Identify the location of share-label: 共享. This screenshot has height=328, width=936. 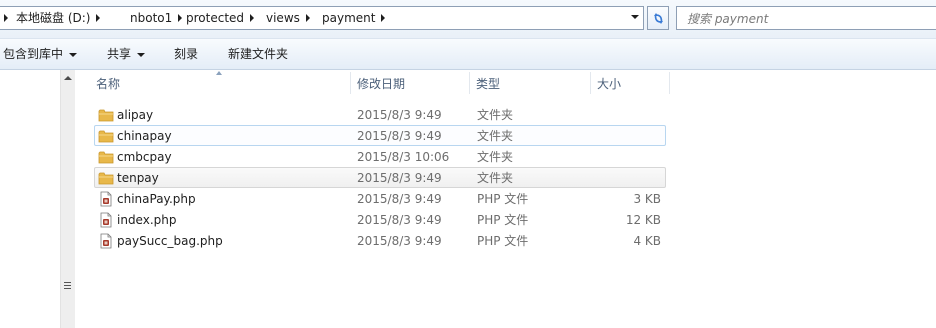
(119, 54).